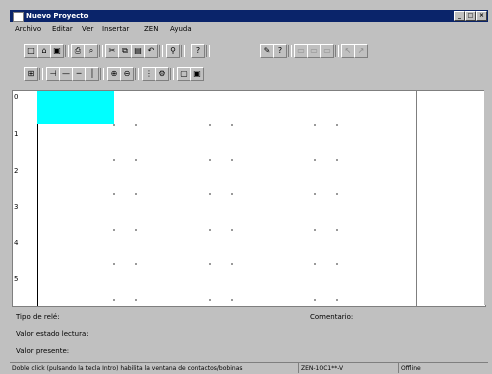  What do you see at coordinates (173, 51) in the screenshot?
I see `find-icon: ⚲` at bounding box center [173, 51].